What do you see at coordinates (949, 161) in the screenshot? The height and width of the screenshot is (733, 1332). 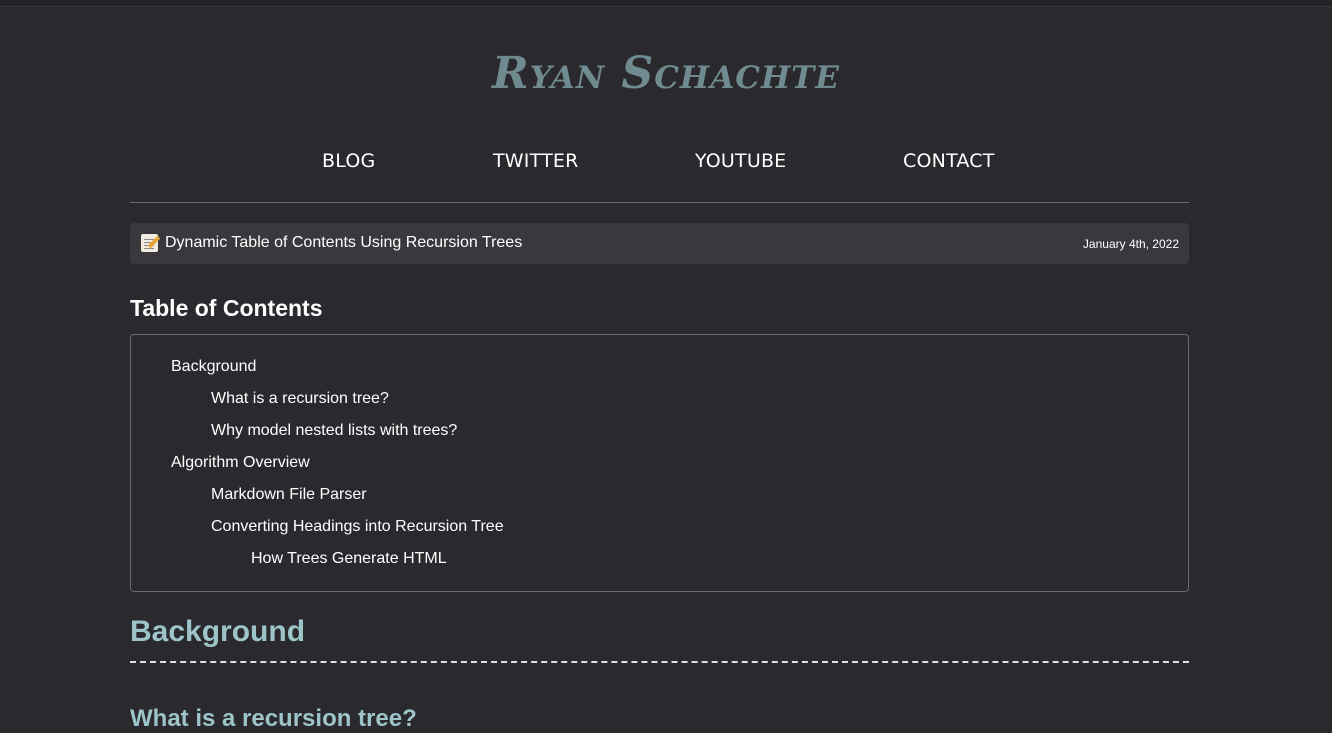 I see `nav-contact-link: CONTACT` at bounding box center [949, 161].